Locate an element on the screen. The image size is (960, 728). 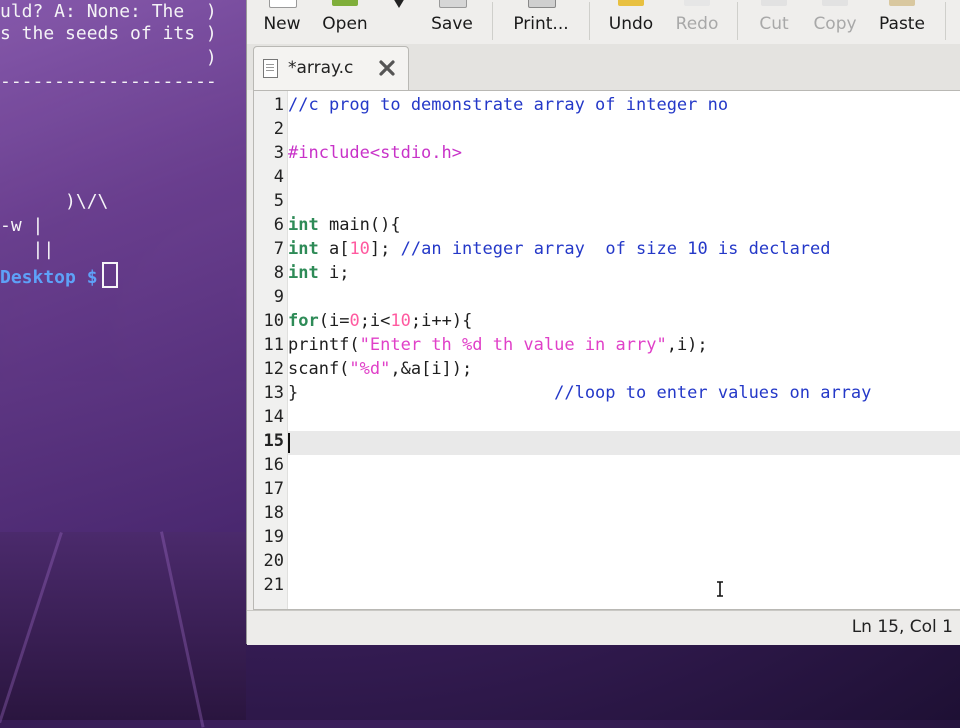
line-number: 14 is located at coordinates (273, 417).